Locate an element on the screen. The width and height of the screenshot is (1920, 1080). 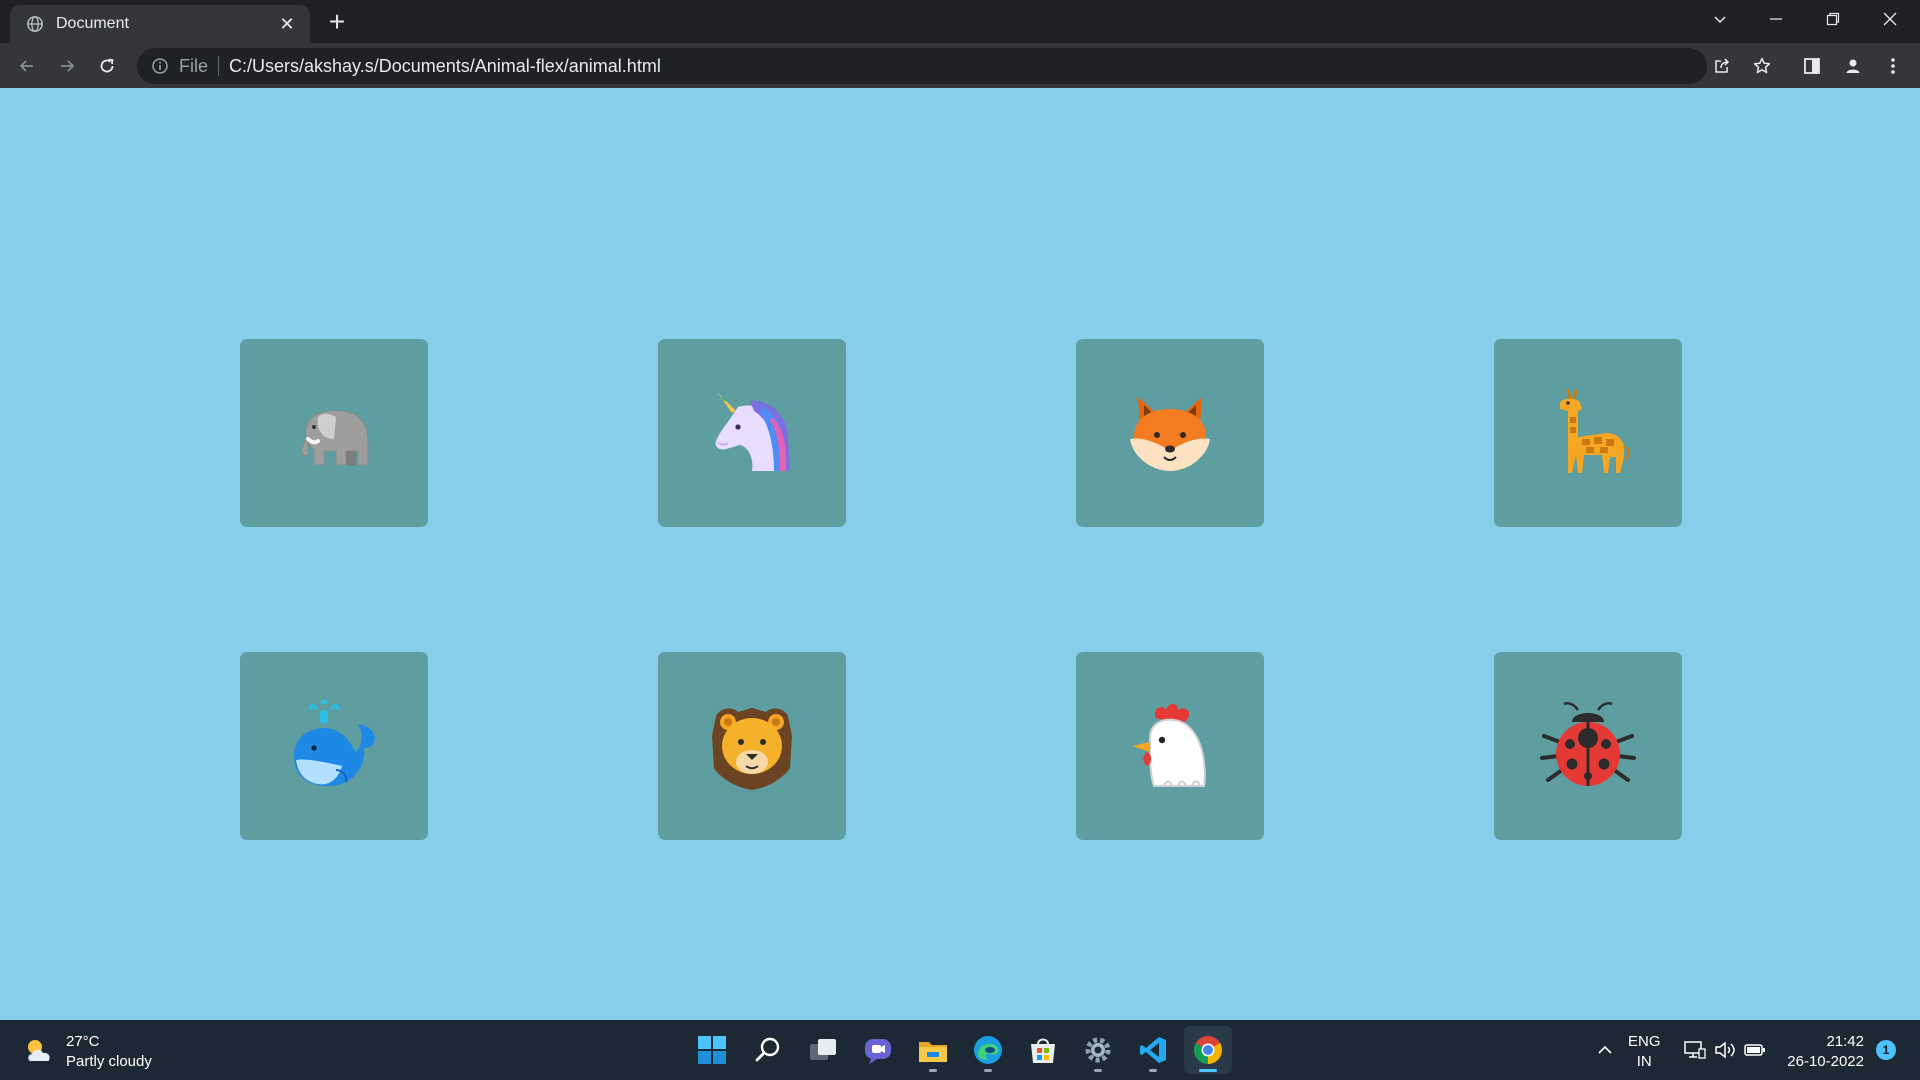
language-code: ENG is located at coordinates (1644, 1041).